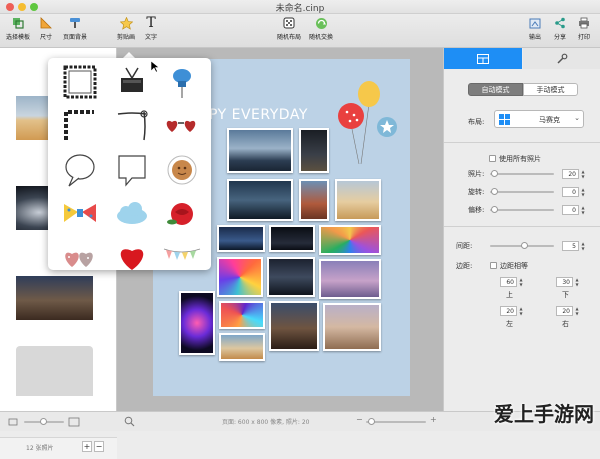 The image size is (600, 459). I want to click on coffee-cup-clipart, so click(182, 170).